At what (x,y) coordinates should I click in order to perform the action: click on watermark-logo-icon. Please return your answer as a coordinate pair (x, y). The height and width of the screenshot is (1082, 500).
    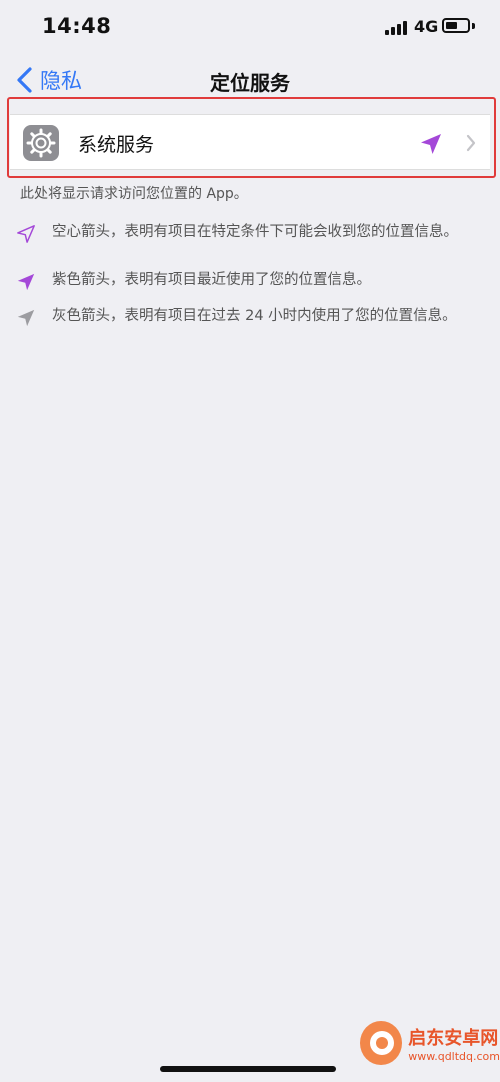
    Looking at the image, I should click on (381, 1043).